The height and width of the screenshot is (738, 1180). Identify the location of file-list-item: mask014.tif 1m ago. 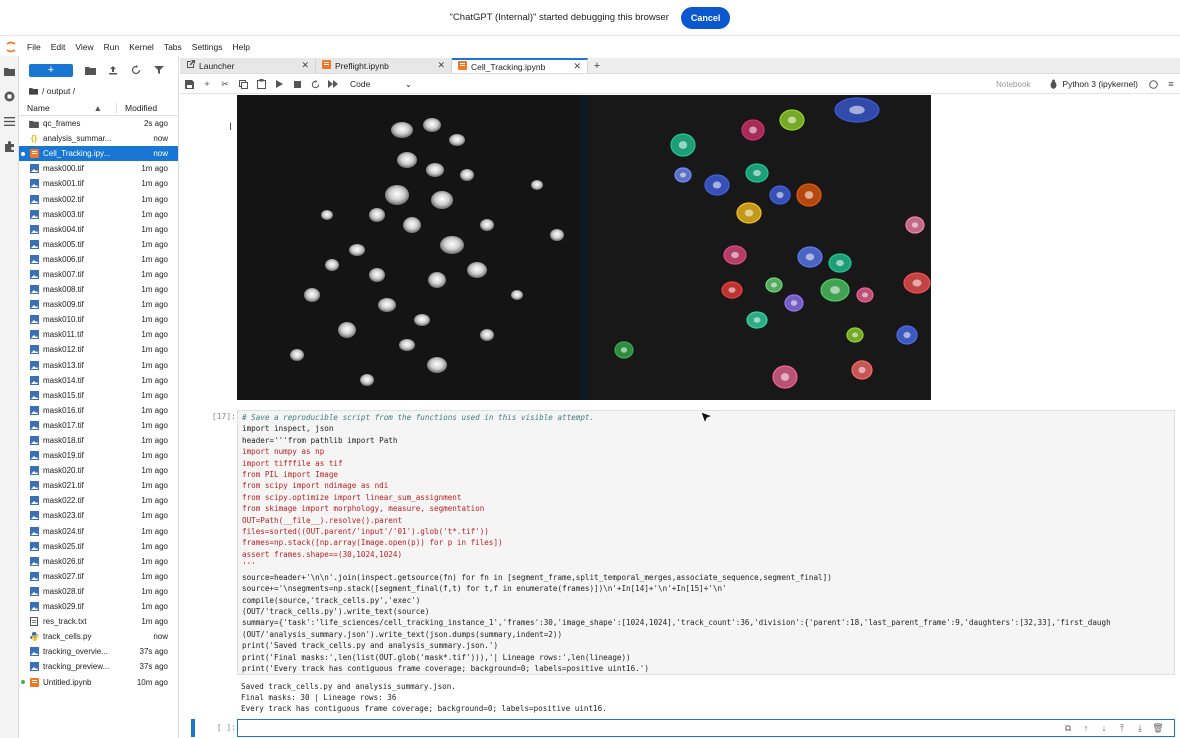
(98, 380).